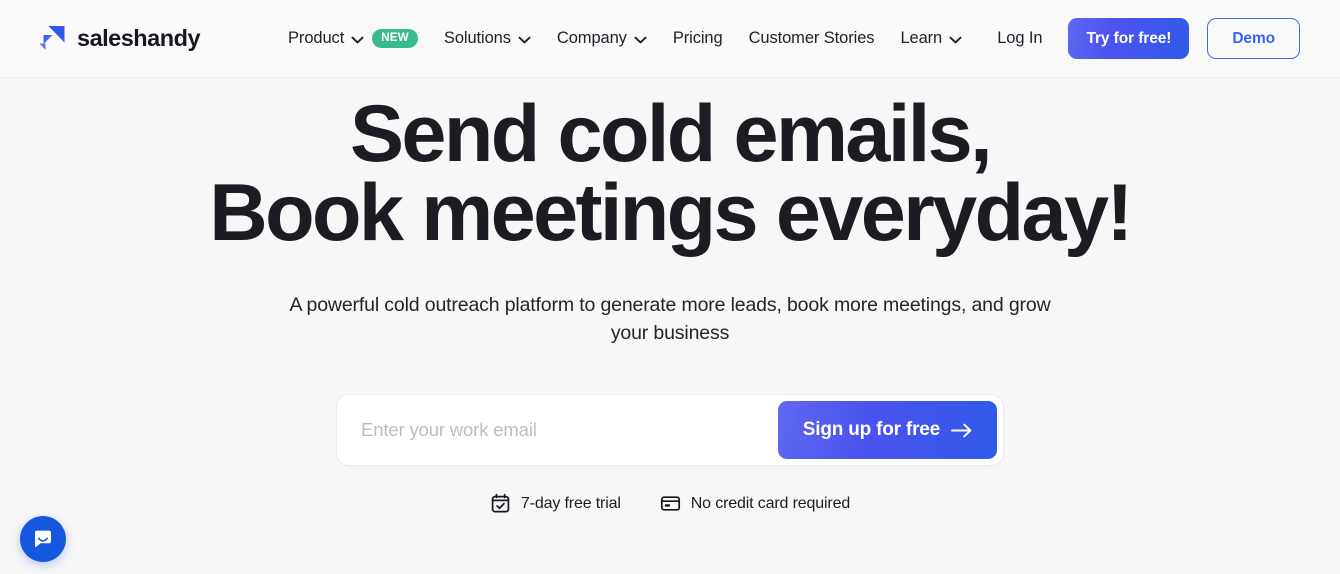  What do you see at coordinates (52, 38) in the screenshot?
I see `saleshandy-arrow-logo-icon` at bounding box center [52, 38].